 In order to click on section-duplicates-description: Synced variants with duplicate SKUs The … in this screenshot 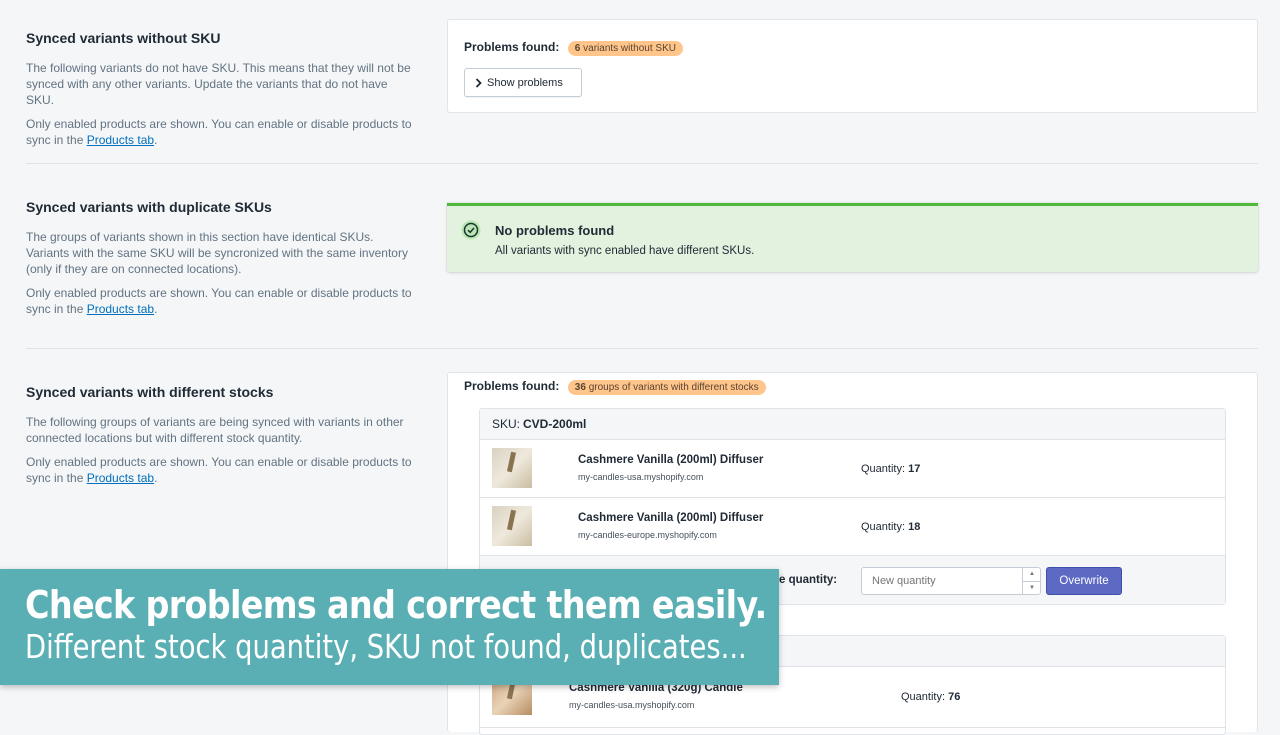, I will do `click(222, 257)`.